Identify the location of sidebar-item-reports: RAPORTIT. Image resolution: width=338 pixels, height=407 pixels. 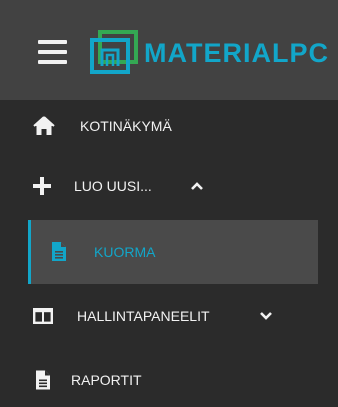
(169, 380).